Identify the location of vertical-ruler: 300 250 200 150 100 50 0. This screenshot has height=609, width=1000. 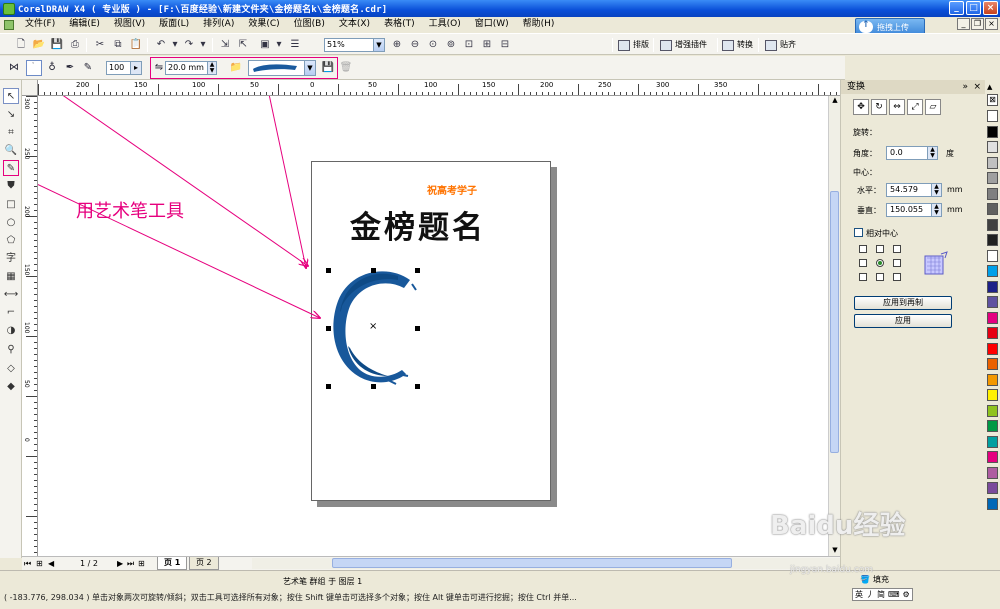
(30, 326).